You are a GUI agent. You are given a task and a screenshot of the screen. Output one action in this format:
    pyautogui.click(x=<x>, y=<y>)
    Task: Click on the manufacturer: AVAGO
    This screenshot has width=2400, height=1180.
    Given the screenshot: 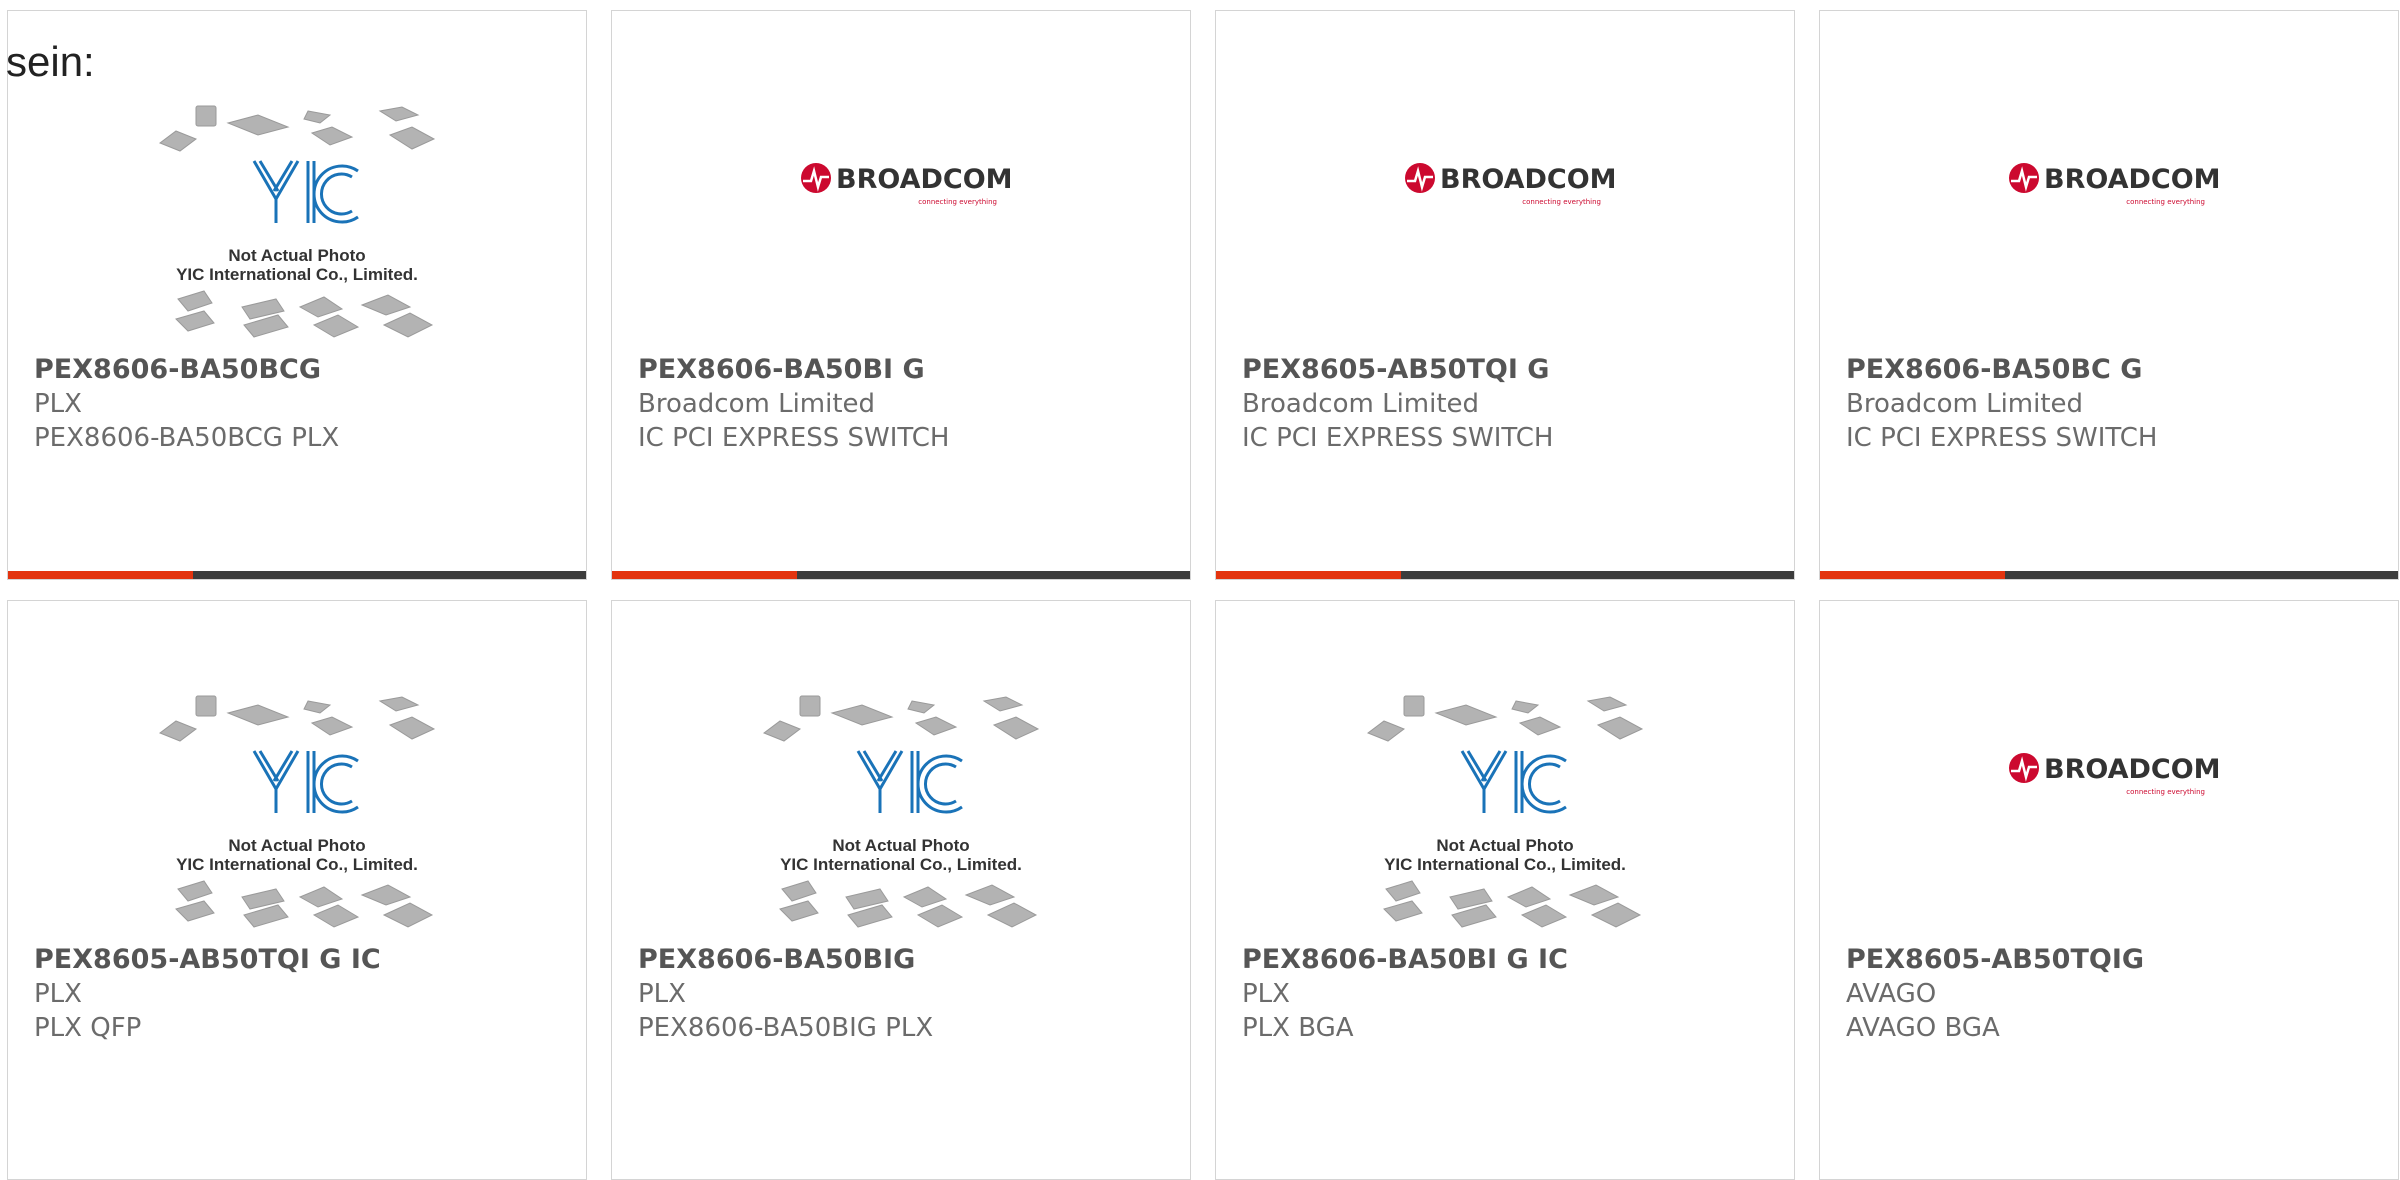 What is the action you would take?
    pyautogui.click(x=1891, y=994)
    